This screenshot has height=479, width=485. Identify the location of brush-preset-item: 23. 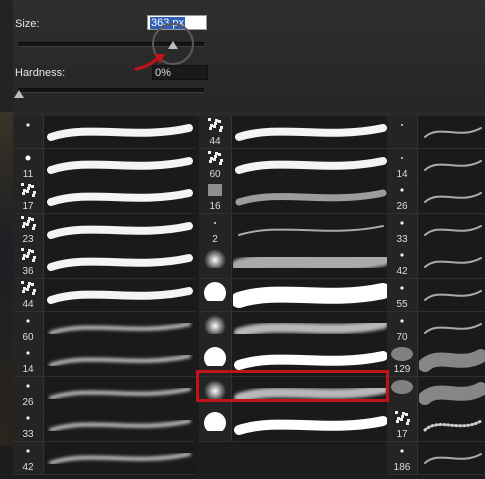
(104, 230).